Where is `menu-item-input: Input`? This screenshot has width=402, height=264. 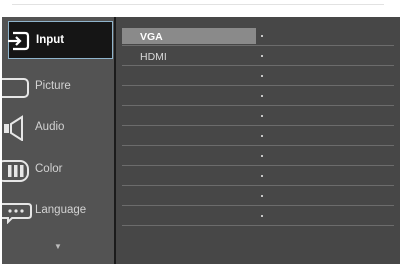 menu-item-input: Input is located at coordinates (60, 40).